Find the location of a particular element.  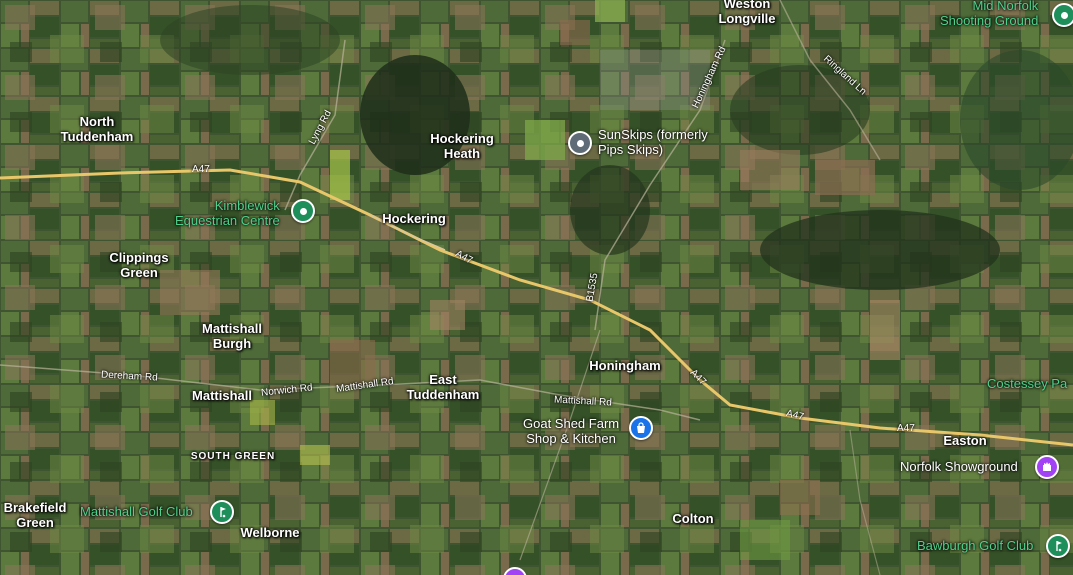

poi-label-mattishall-golf-club: Mattishall Golf Club is located at coordinates (136, 511).